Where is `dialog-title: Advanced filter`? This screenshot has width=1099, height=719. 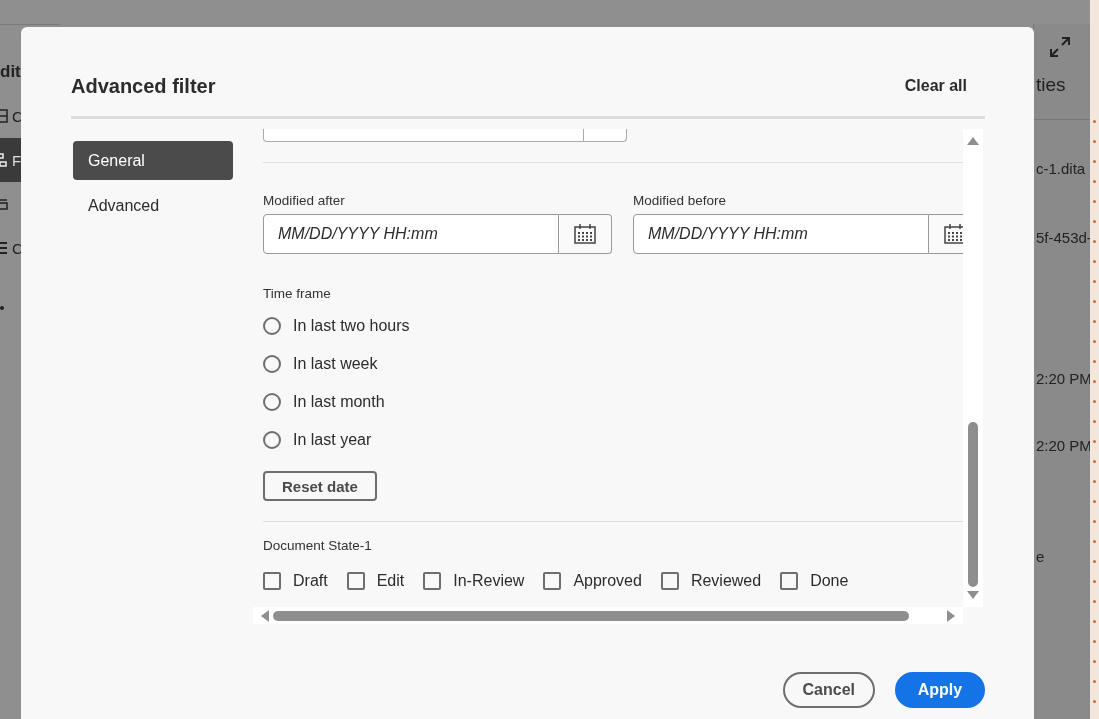
dialog-title: Advanced filter is located at coordinates (143, 86).